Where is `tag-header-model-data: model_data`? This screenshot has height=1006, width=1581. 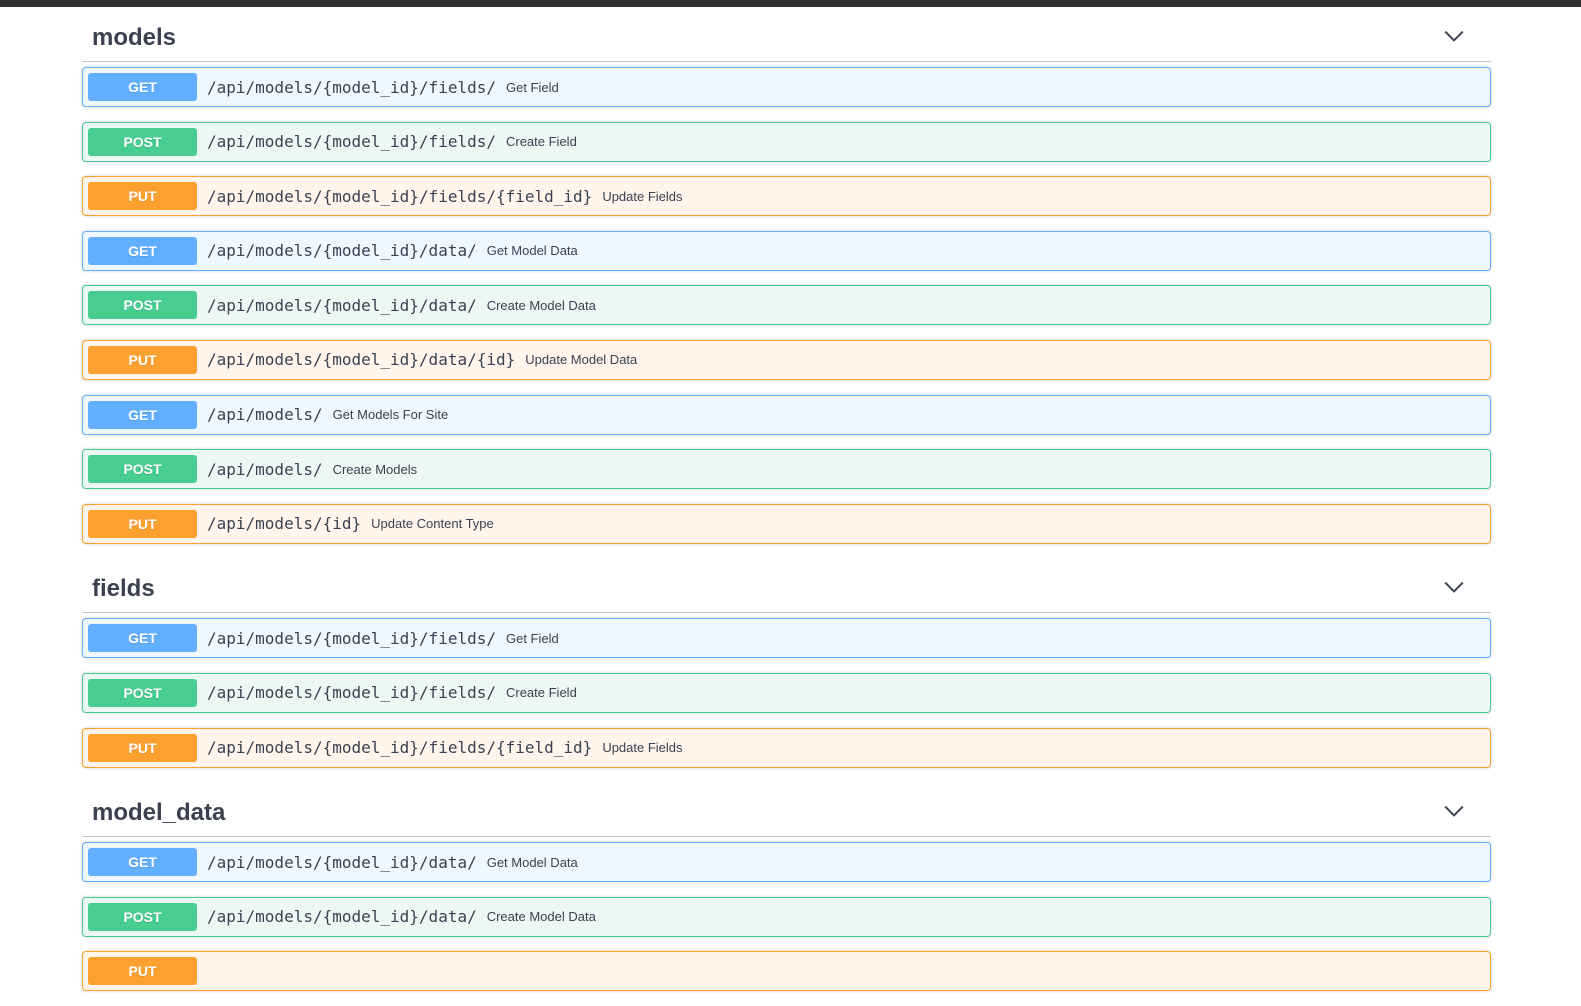
tag-header-model-data: model_data is located at coordinates (786, 810).